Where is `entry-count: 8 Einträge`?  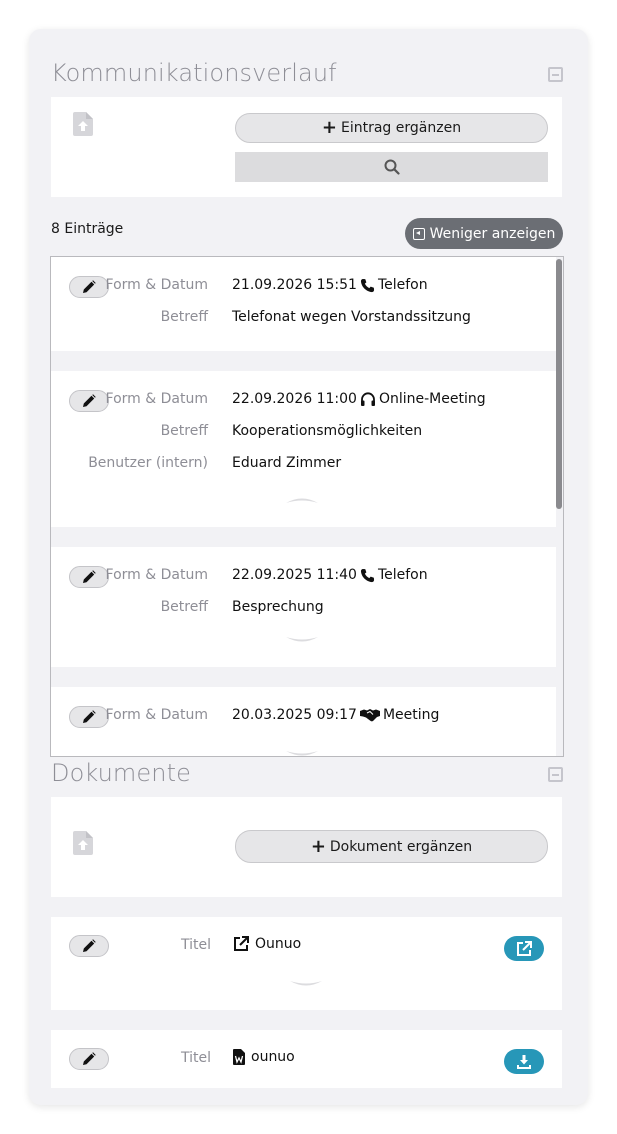
entry-count: 8 Einträge is located at coordinates (87, 229).